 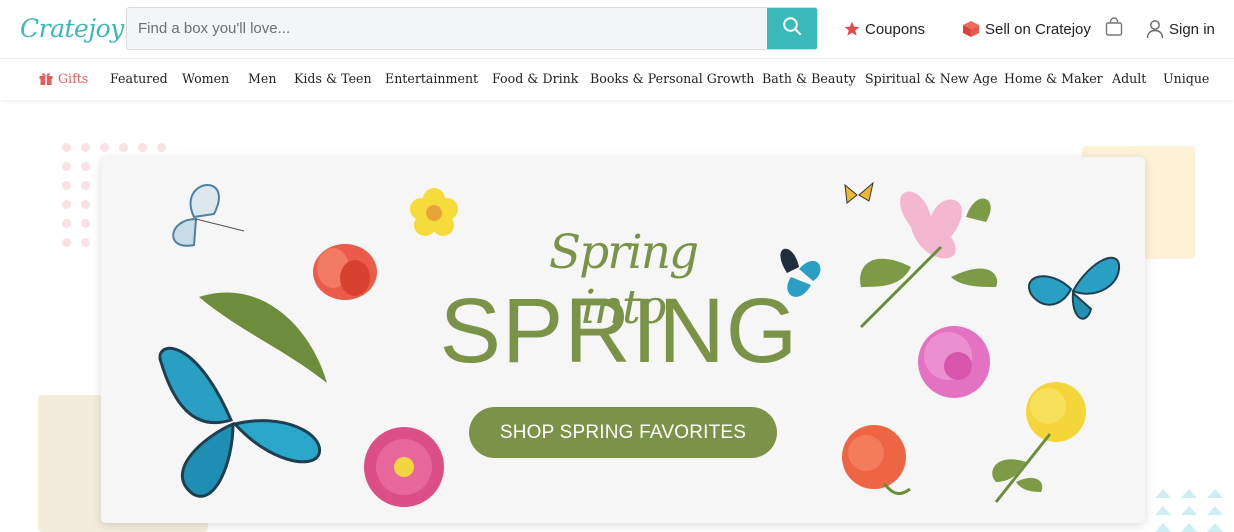 I want to click on cart-button, so click(x=1114, y=29).